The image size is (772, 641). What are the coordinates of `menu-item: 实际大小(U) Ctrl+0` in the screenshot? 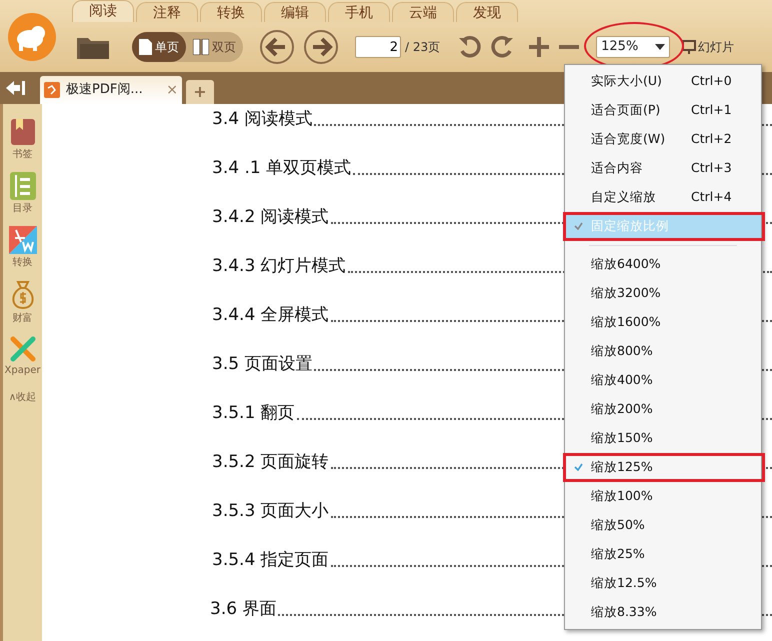 It's located at (663, 81).